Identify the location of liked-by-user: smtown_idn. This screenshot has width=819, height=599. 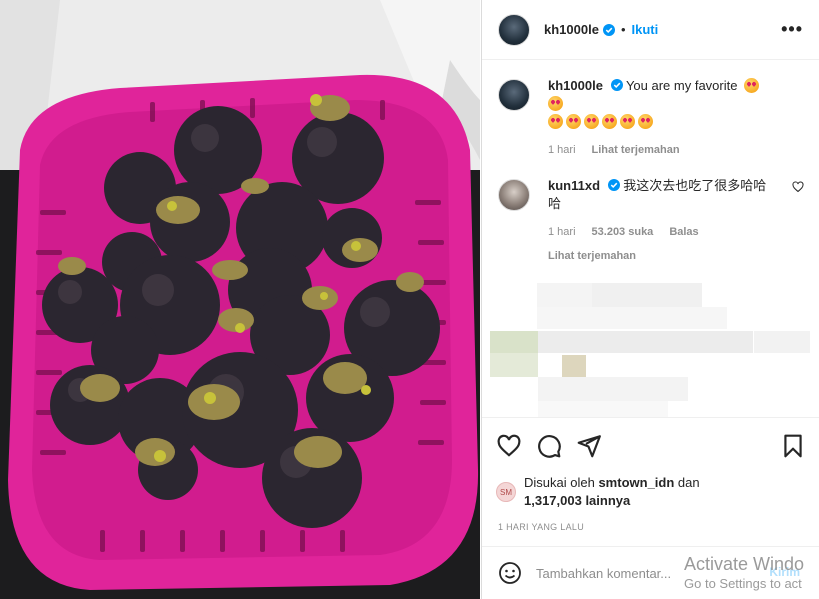
(636, 482).